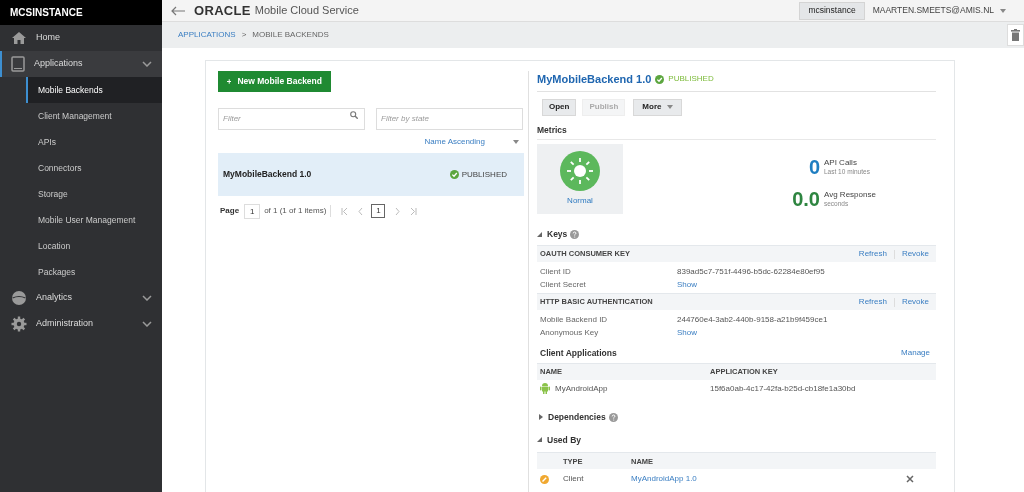 This screenshot has height=492, width=1024. Describe the element at coordinates (306, 11) in the screenshot. I see `product-name: Mobile Cloud Service` at that location.